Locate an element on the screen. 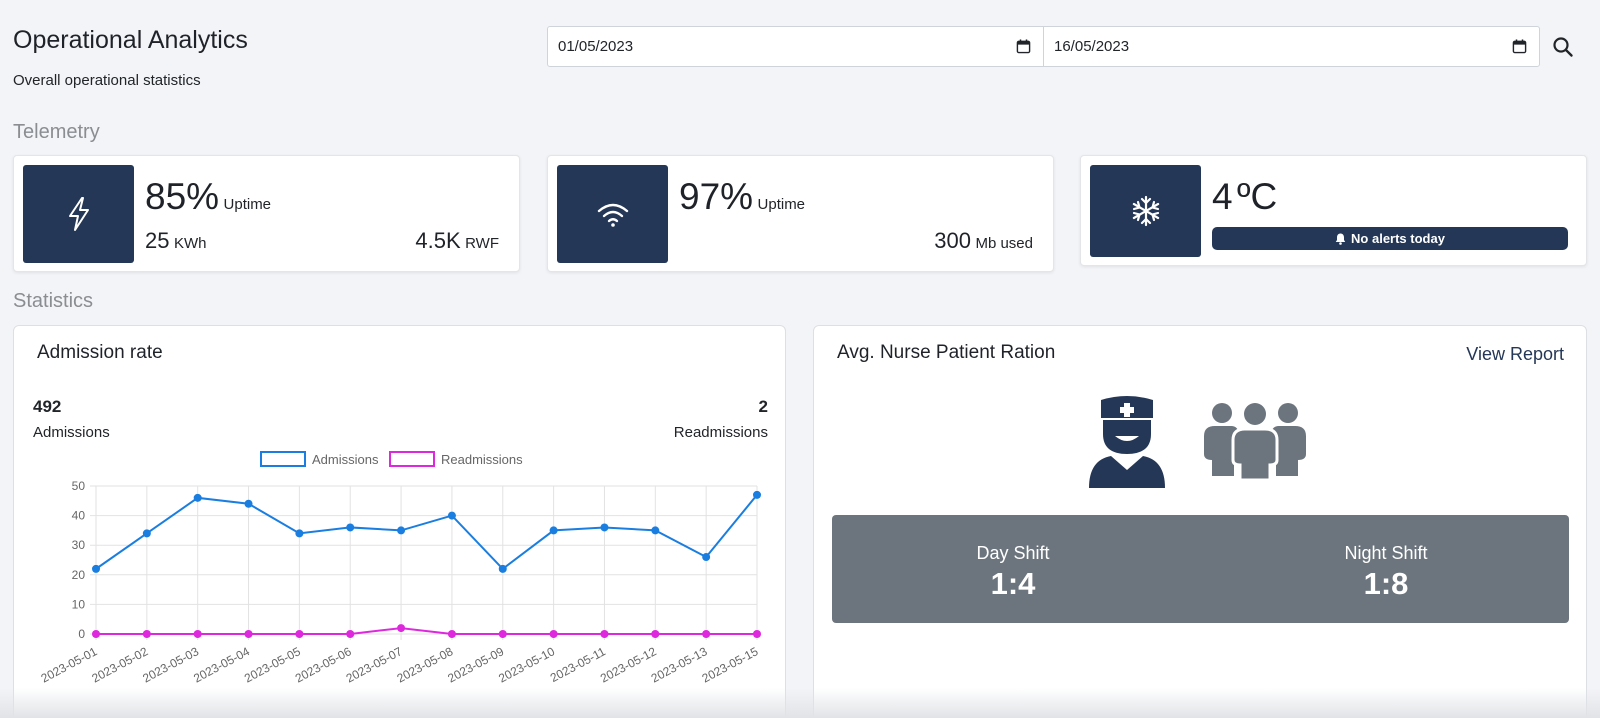 The image size is (1600, 718). end-date-input: 16/05/2023 is located at coordinates (1291, 46).